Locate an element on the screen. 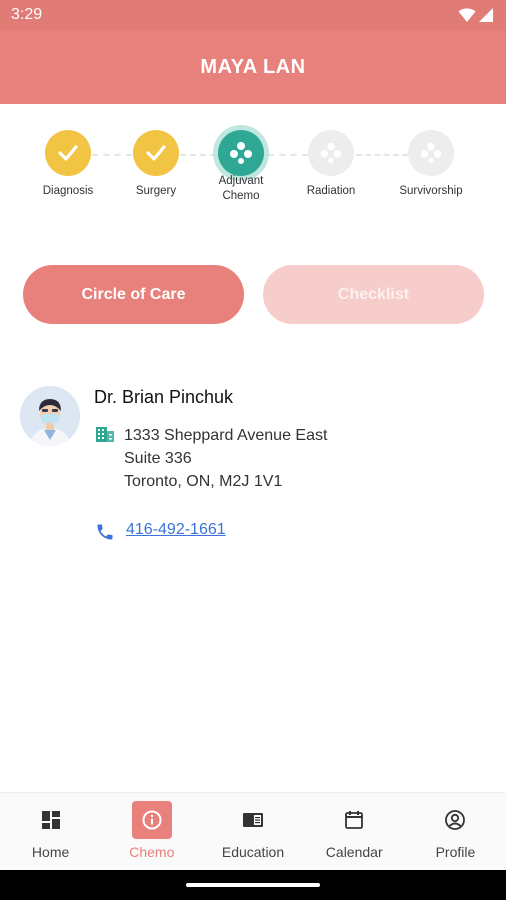 The image size is (506, 900). step-label: Radiation is located at coordinates (331, 191).